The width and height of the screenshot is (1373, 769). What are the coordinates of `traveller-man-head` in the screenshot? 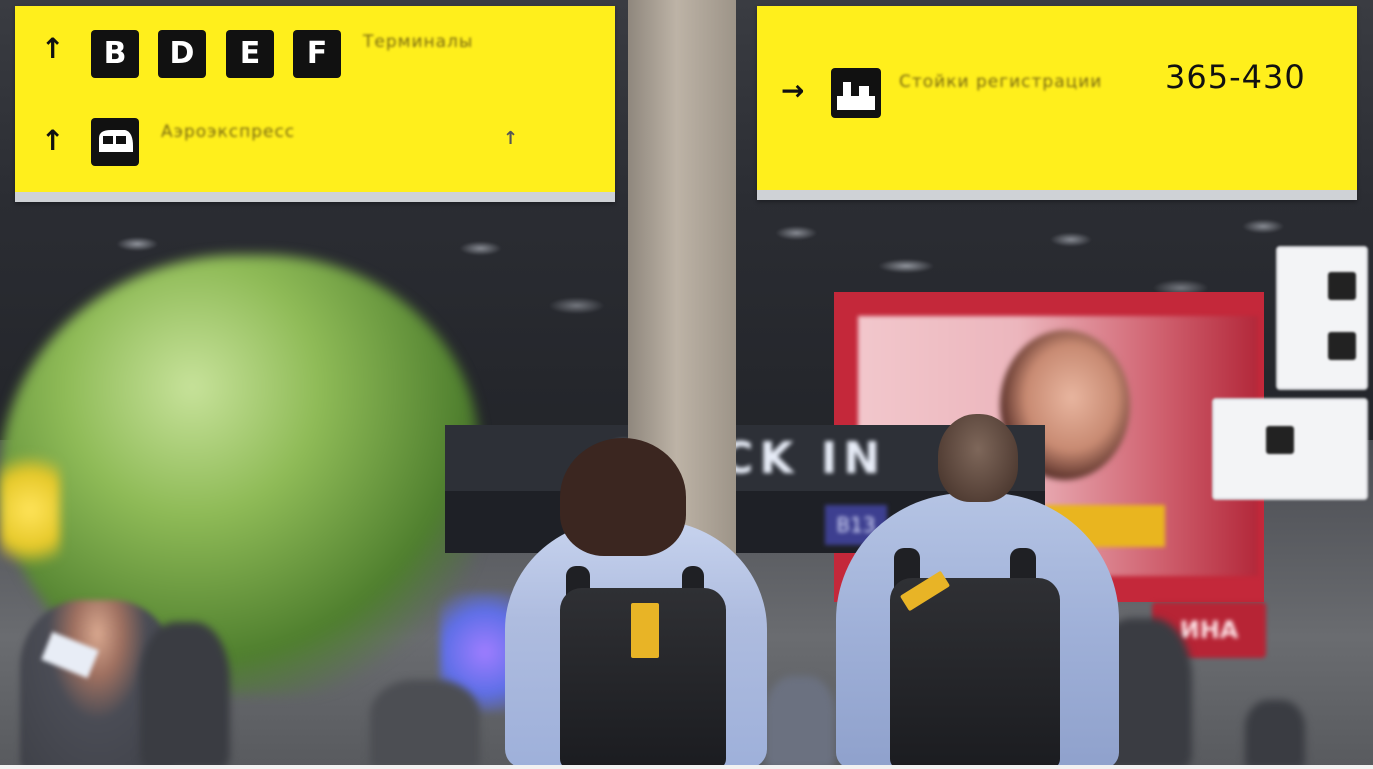 It's located at (978, 458).